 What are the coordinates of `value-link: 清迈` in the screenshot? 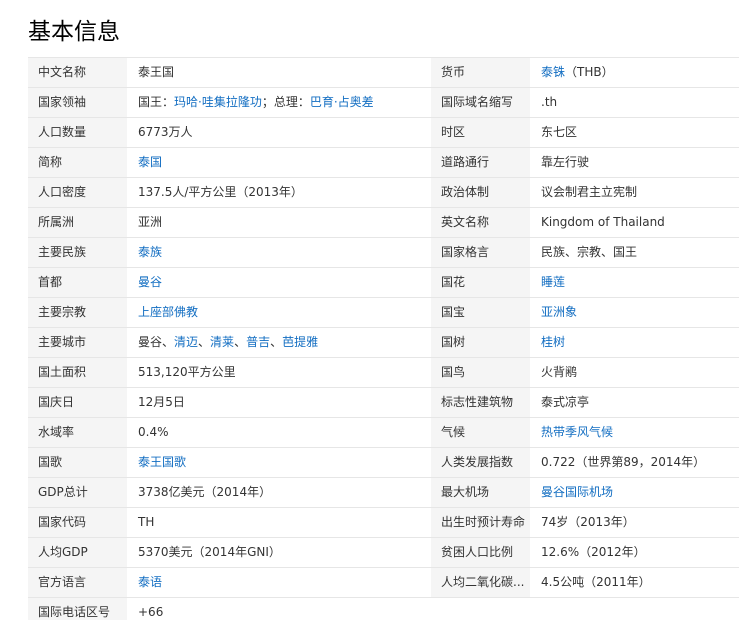 It's located at (186, 342).